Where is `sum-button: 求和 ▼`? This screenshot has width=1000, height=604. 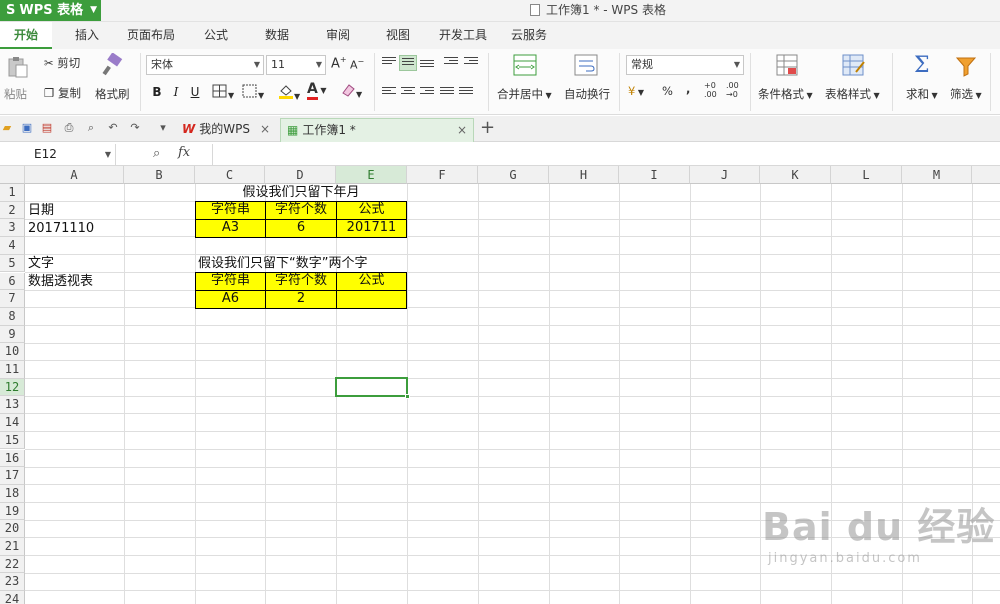 sum-button: 求和 ▼ is located at coordinates (922, 94).